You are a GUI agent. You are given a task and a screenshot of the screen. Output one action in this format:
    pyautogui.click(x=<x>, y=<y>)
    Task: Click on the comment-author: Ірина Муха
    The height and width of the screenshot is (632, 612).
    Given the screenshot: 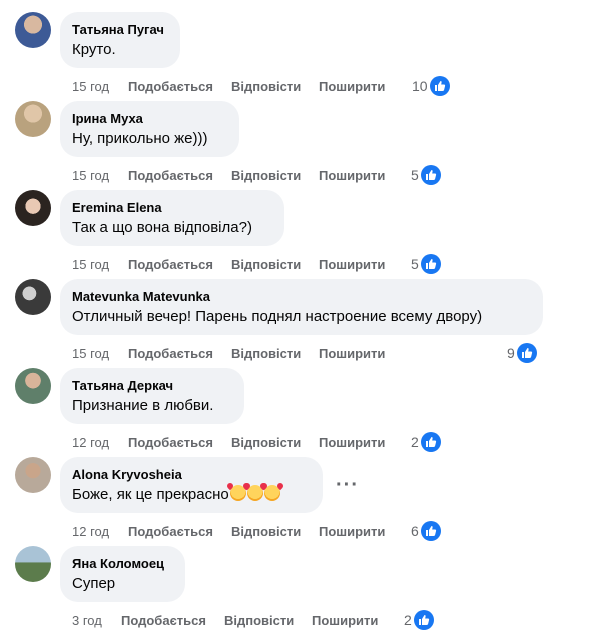 What is the action you would take?
    pyautogui.click(x=149, y=118)
    